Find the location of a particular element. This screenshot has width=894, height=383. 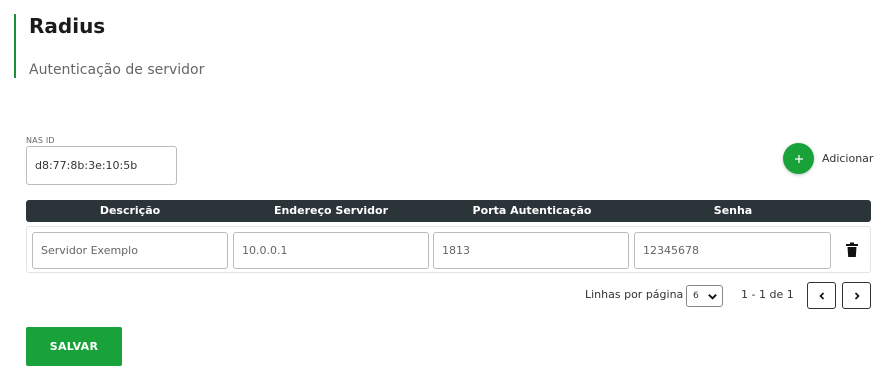

rows-per-page-select: 6 is located at coordinates (704, 296).